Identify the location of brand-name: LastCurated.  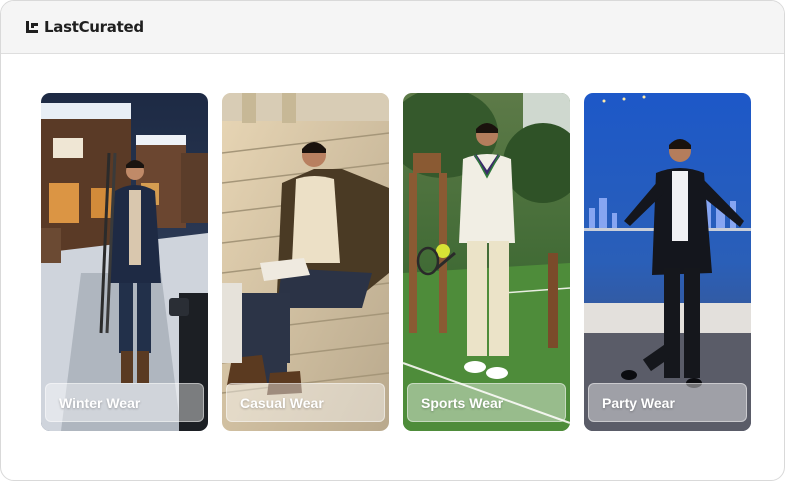
(94, 27).